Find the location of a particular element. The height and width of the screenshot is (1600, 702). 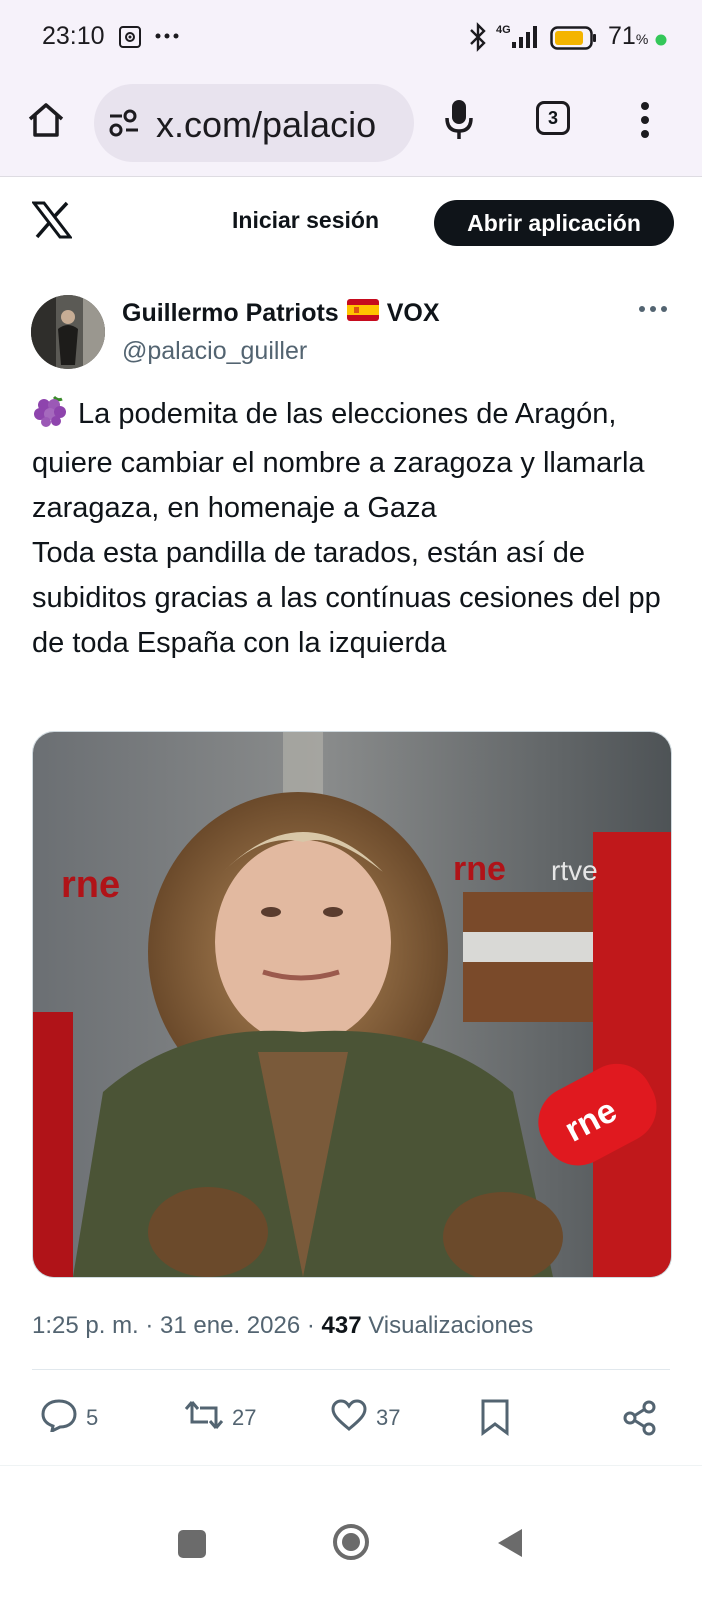

status-bar: 23:10 4G 71% is located at coordinates (351, 39).